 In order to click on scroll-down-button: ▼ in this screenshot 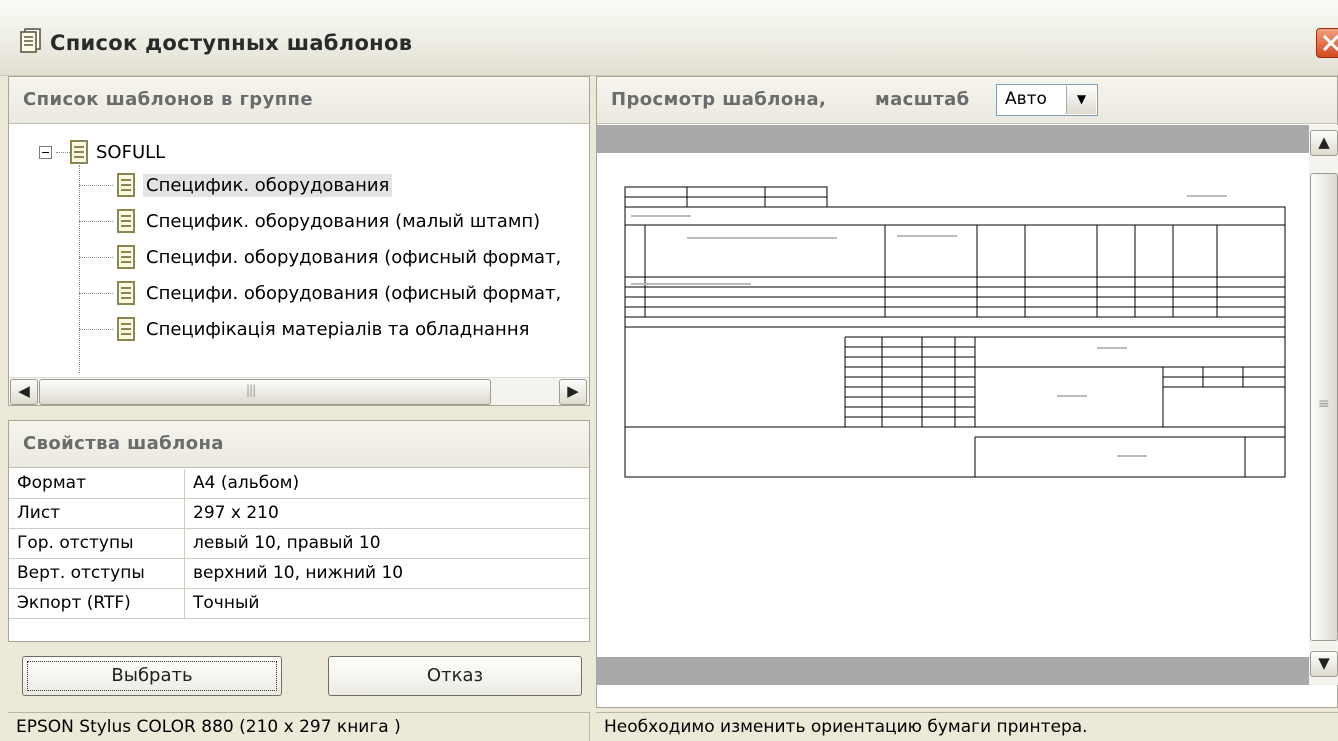, I will do `click(1324, 664)`.